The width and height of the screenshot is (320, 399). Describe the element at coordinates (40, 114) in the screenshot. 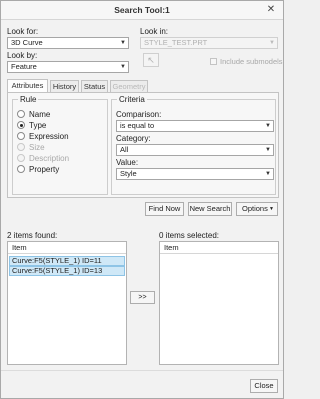

I see `rule-name-label: Name` at that location.